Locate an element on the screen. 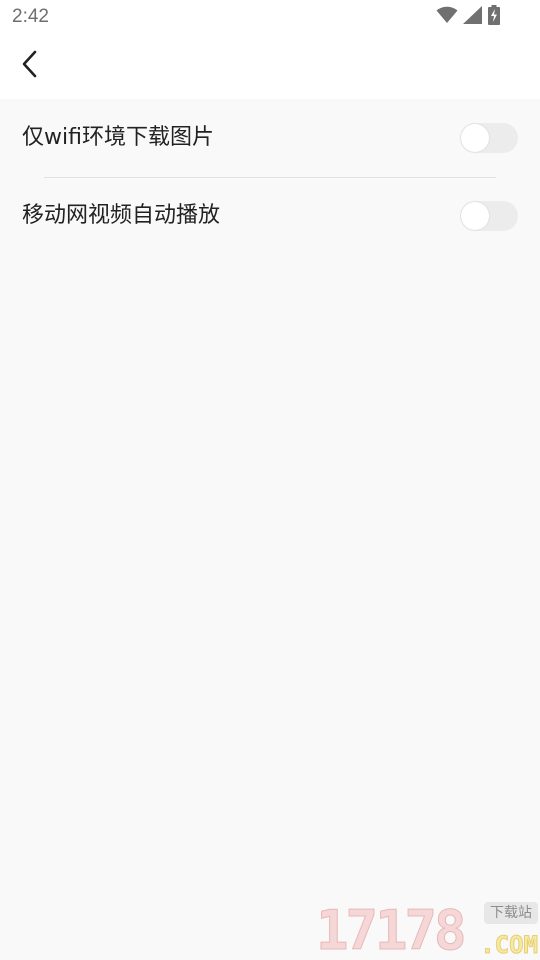  chevron-left-icon is located at coordinates (30, 66).